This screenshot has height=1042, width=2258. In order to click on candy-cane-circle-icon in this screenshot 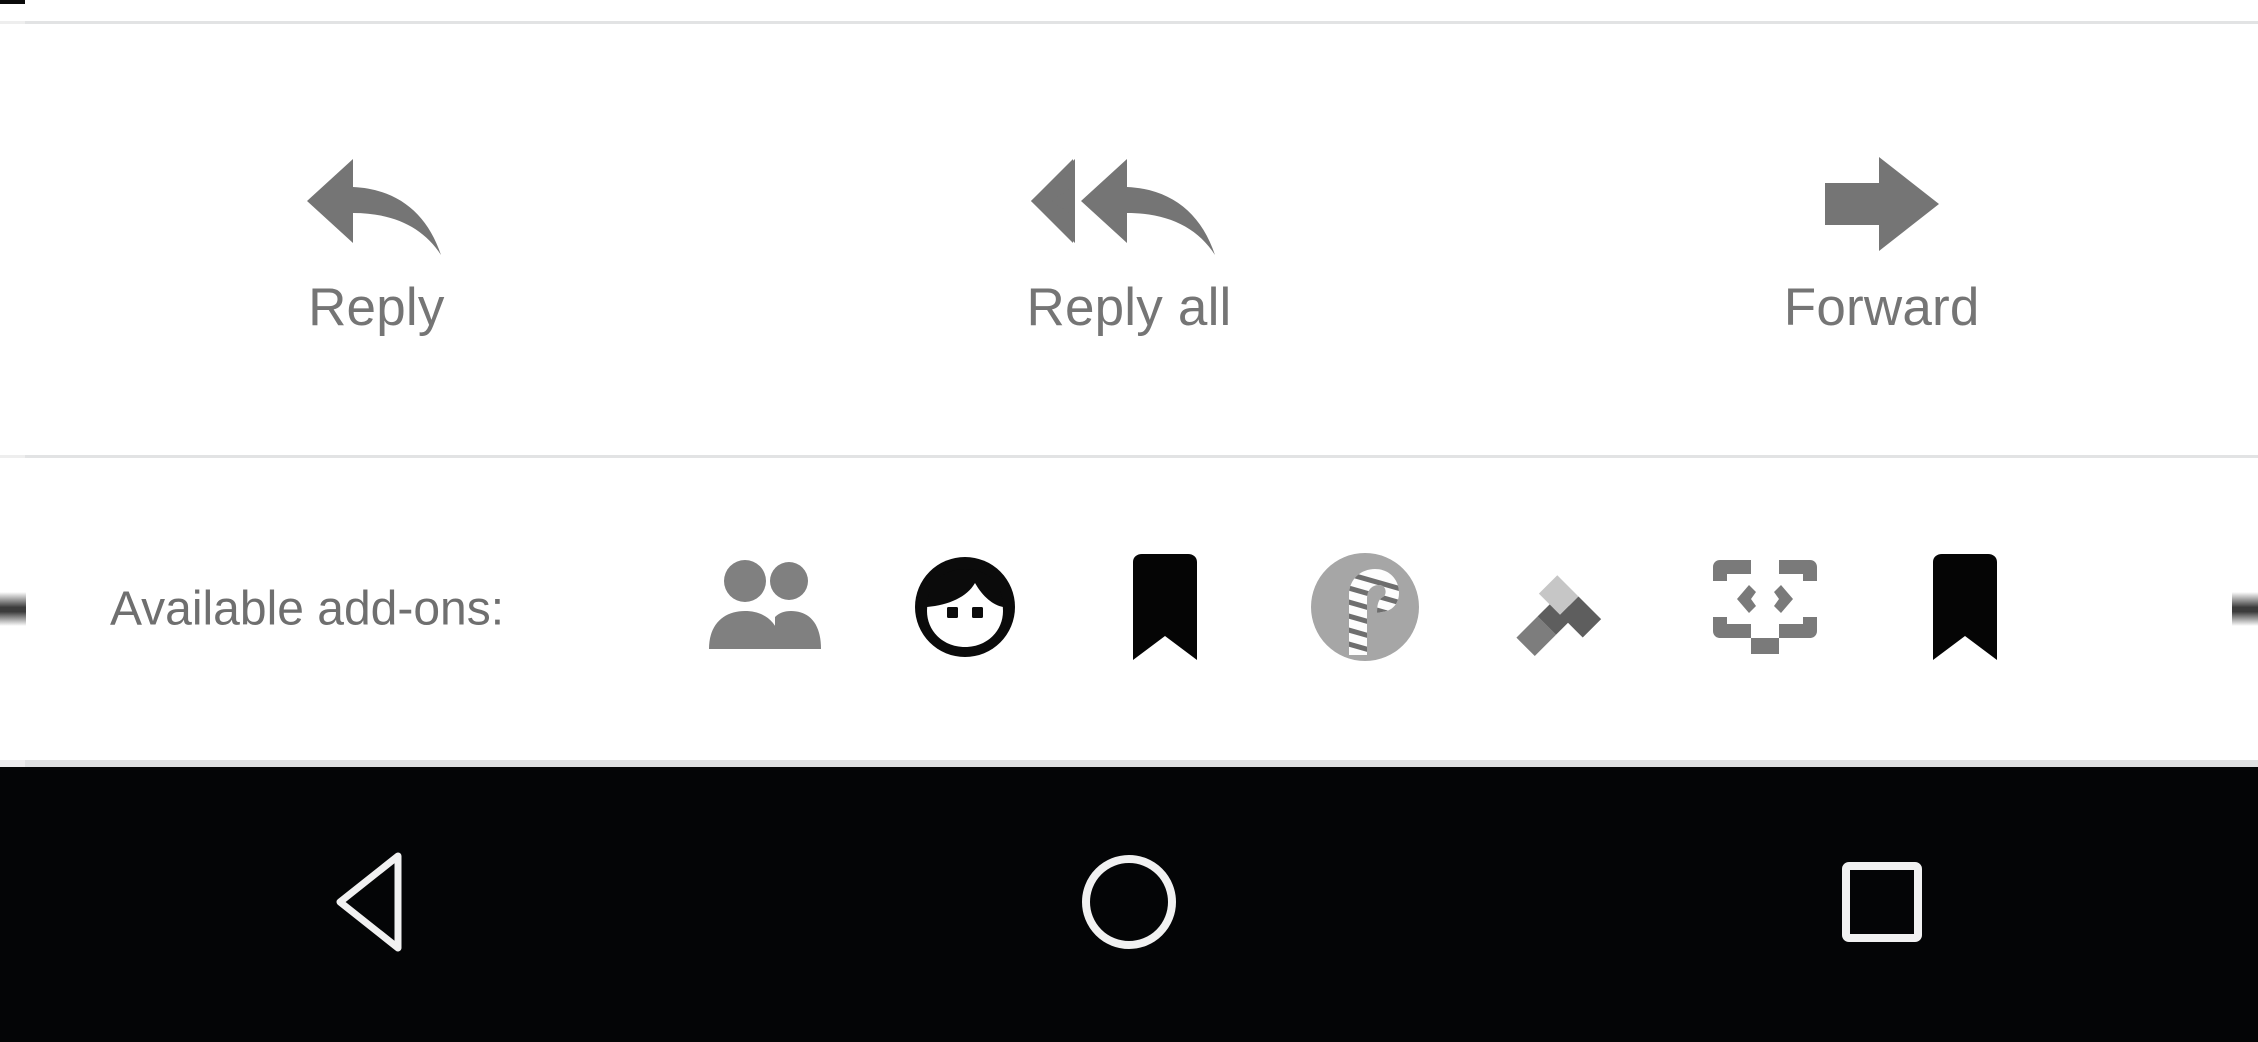, I will do `click(1365, 609)`.